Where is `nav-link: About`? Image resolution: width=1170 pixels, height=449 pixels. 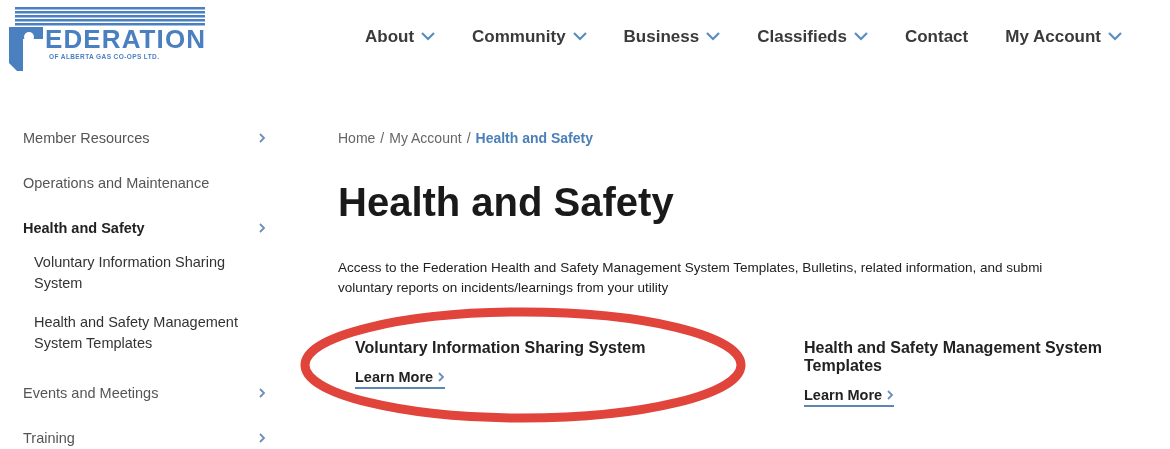
nav-link: About is located at coordinates (400, 36).